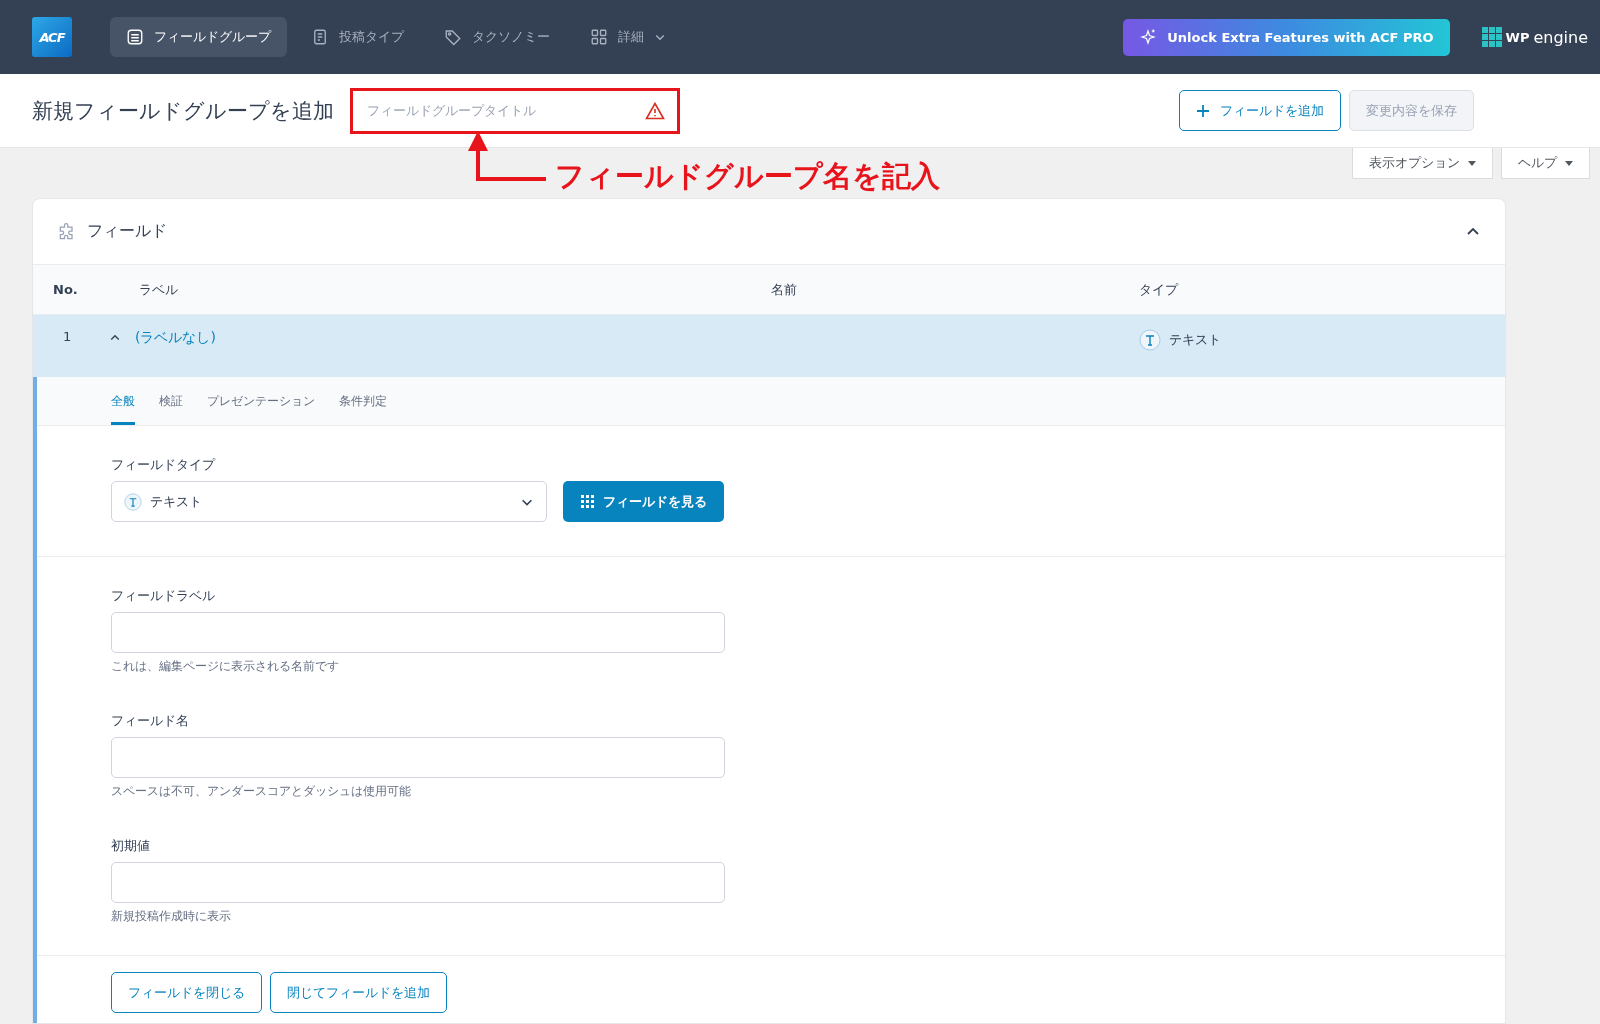  Describe the element at coordinates (747, 176) in the screenshot. I see `annotation-text: フィールドグループ名を記入` at that location.